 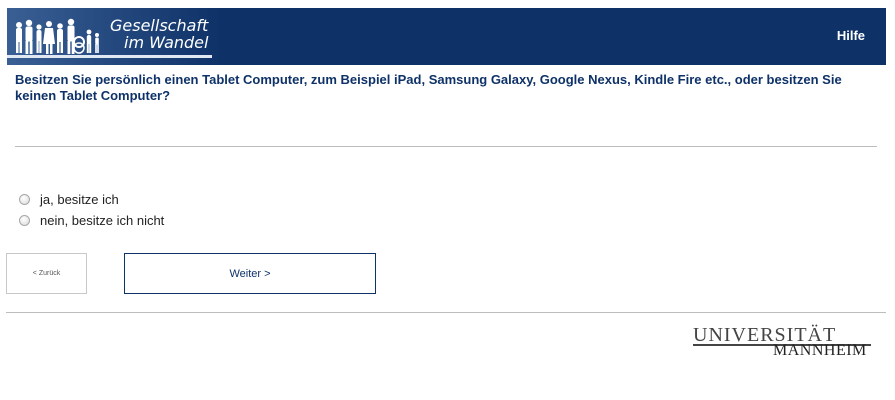 I want to click on logo: Gesellschaft im Wandel, so click(x=114, y=36).